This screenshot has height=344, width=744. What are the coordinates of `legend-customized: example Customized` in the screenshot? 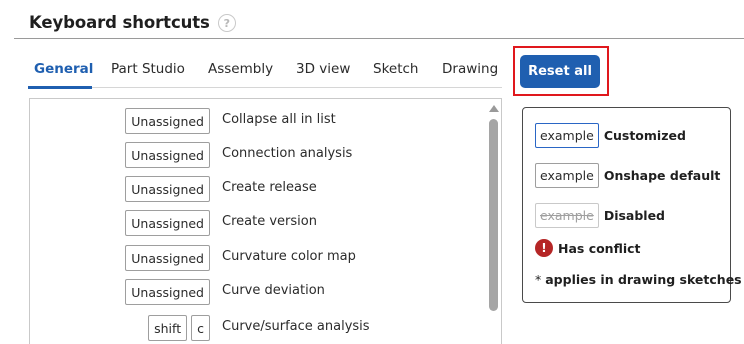 It's located at (610, 135).